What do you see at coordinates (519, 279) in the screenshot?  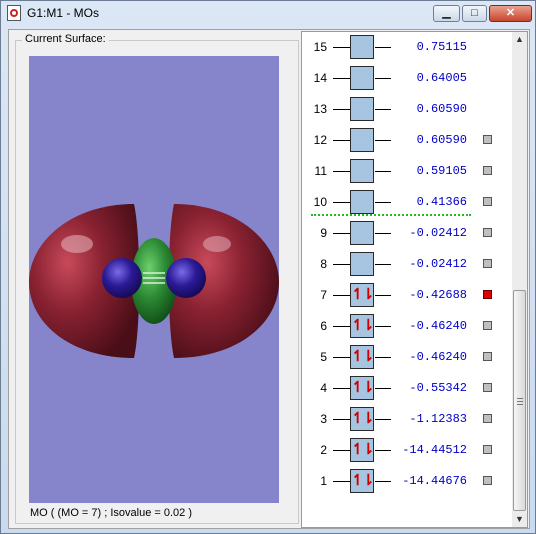 I see `vertical-scrollbar: ▲ ▼` at bounding box center [519, 279].